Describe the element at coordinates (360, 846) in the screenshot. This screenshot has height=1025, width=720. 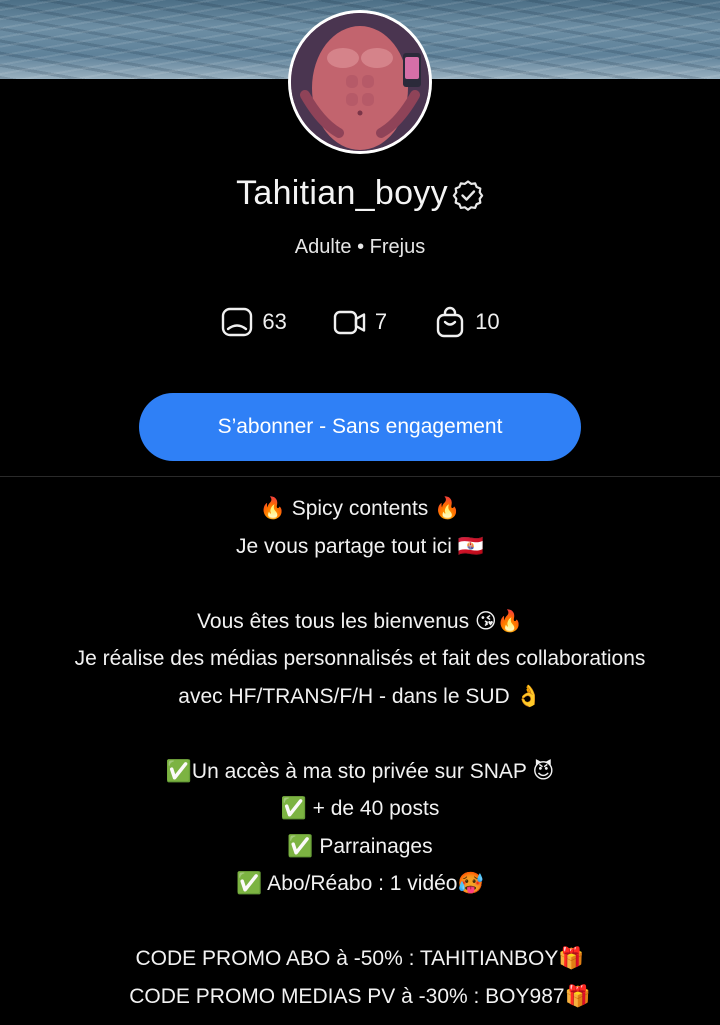
I see `bio-line: ✅ Parrainages` at that location.